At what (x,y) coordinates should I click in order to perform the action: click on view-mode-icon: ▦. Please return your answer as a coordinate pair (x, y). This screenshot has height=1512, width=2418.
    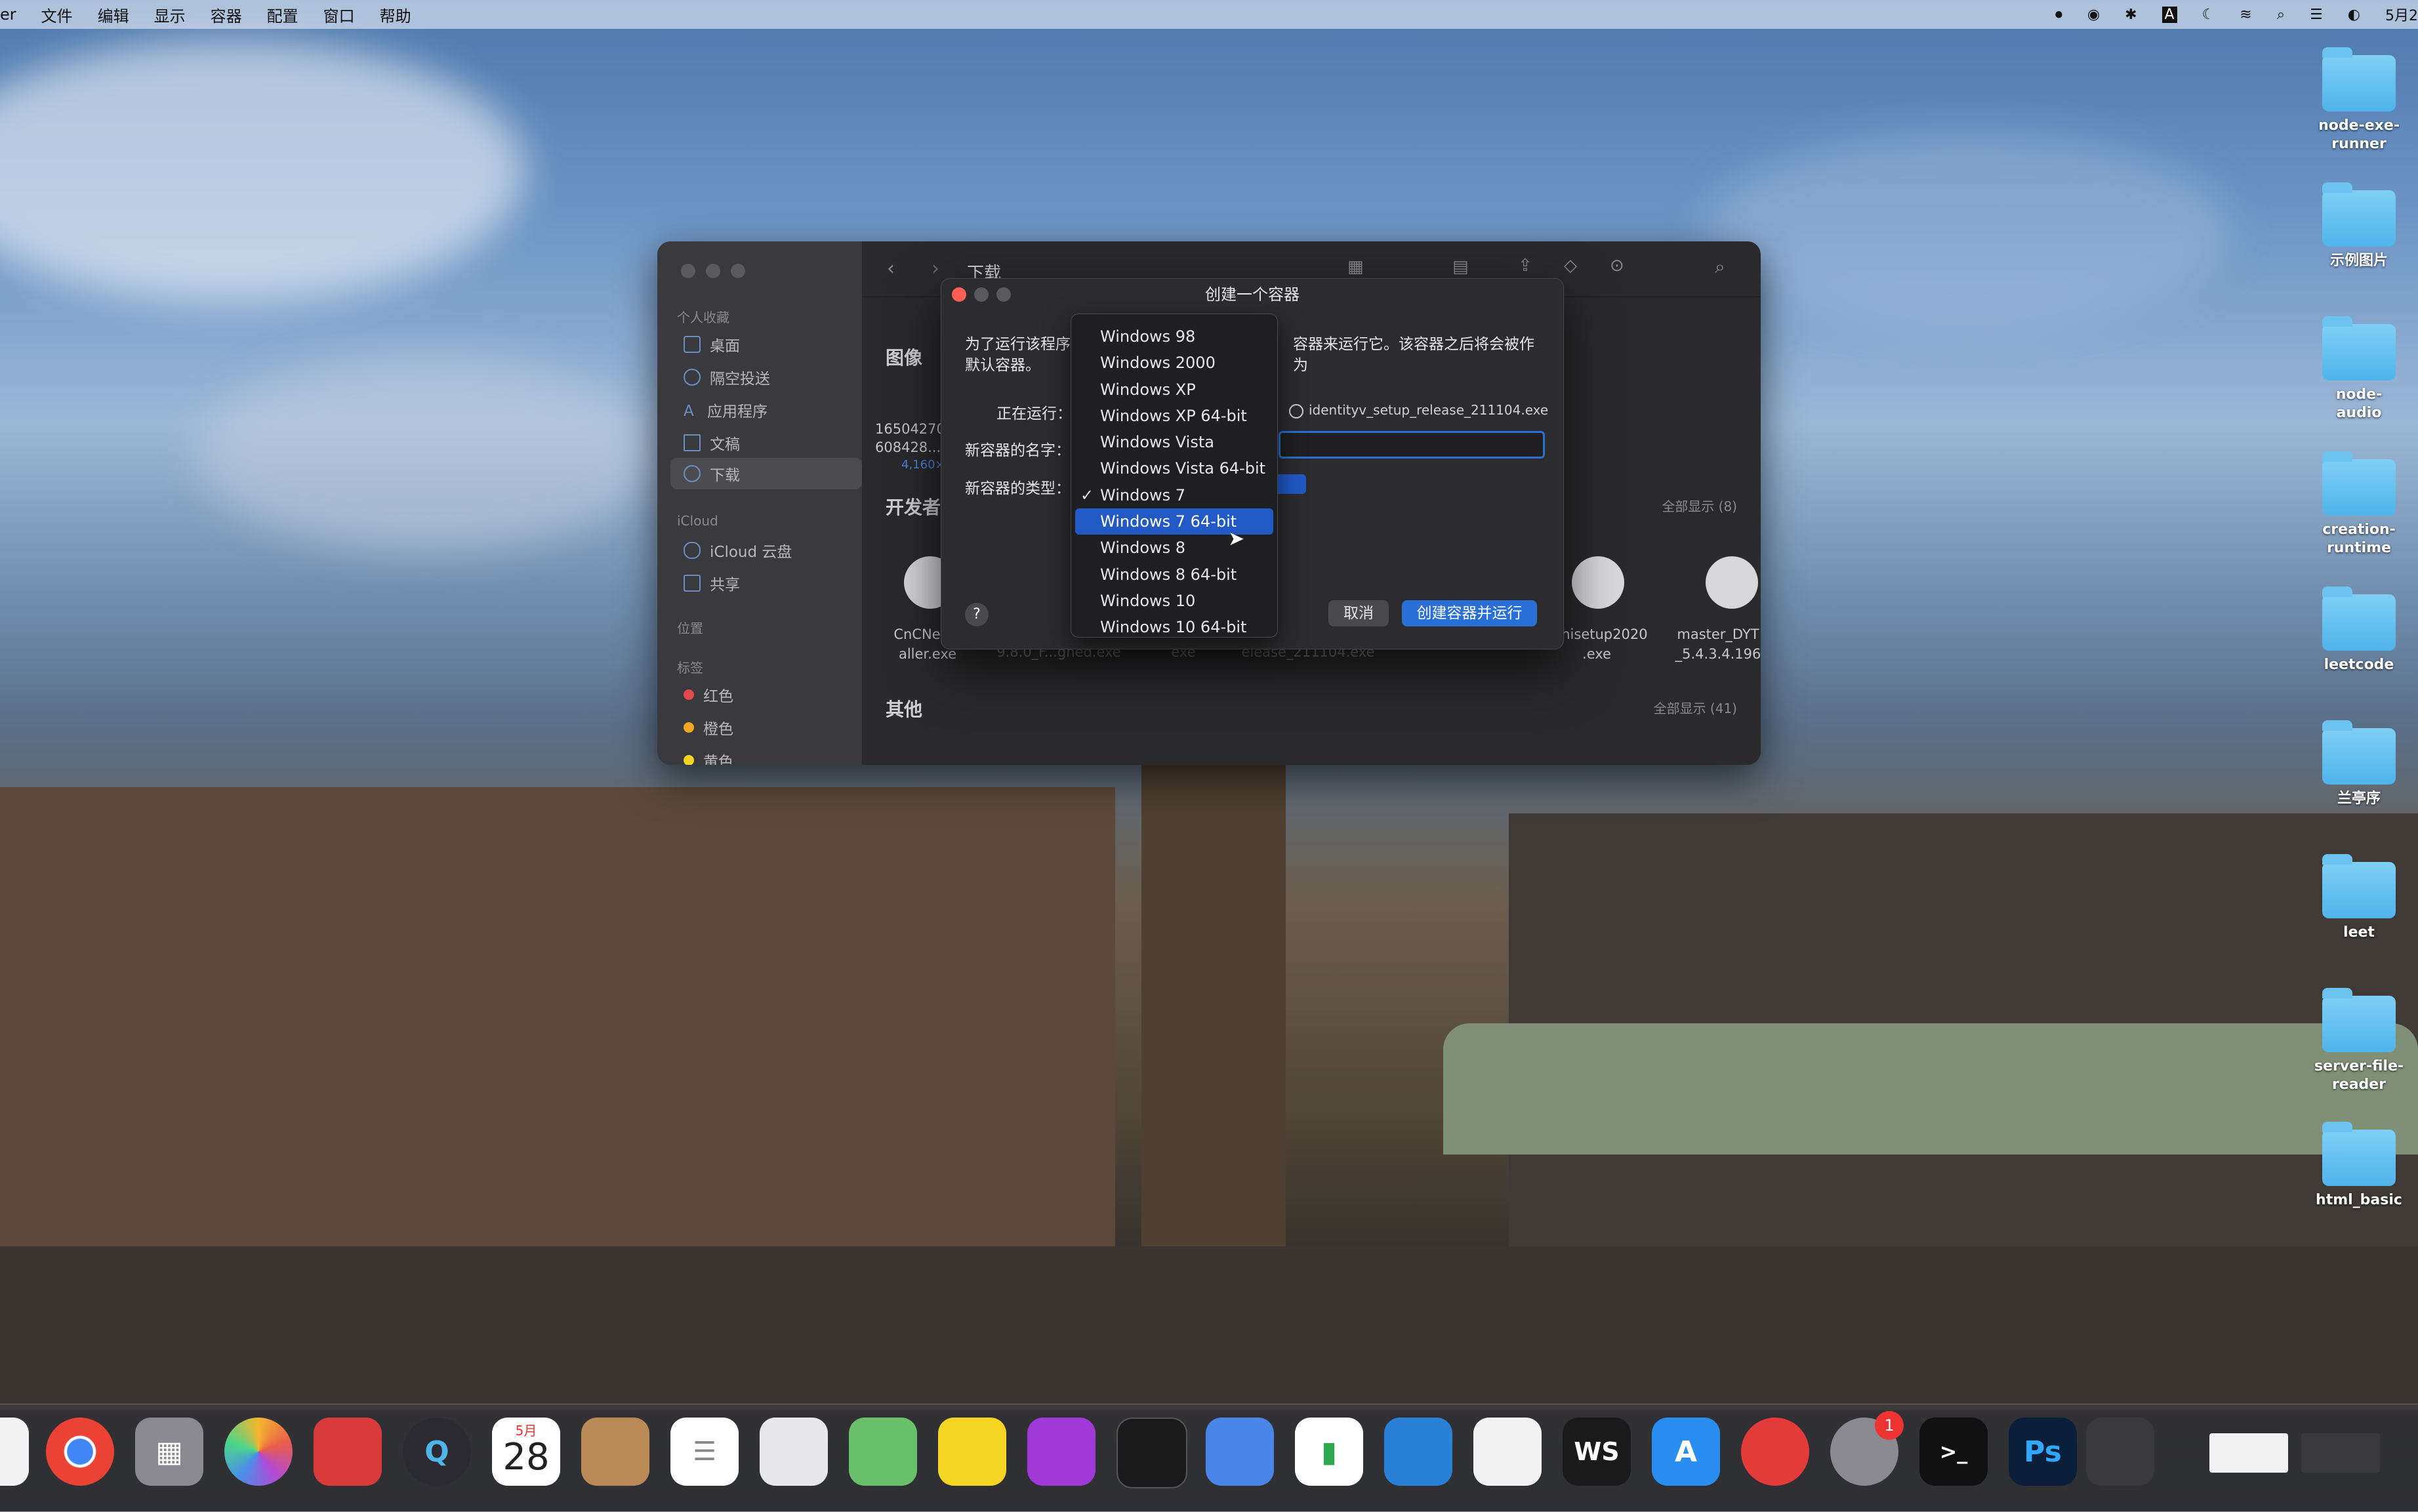
    Looking at the image, I should click on (1355, 267).